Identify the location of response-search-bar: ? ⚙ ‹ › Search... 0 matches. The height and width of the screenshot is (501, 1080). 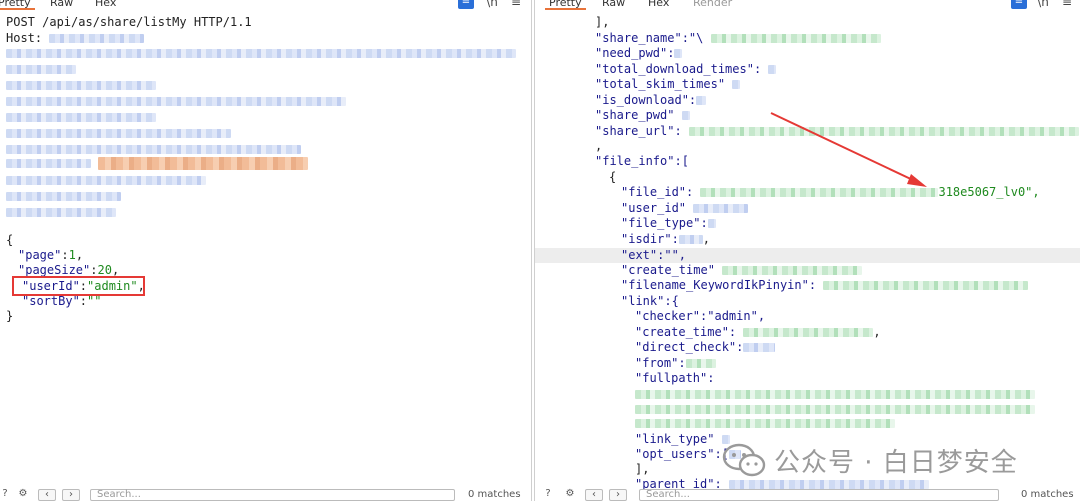
(807, 495).